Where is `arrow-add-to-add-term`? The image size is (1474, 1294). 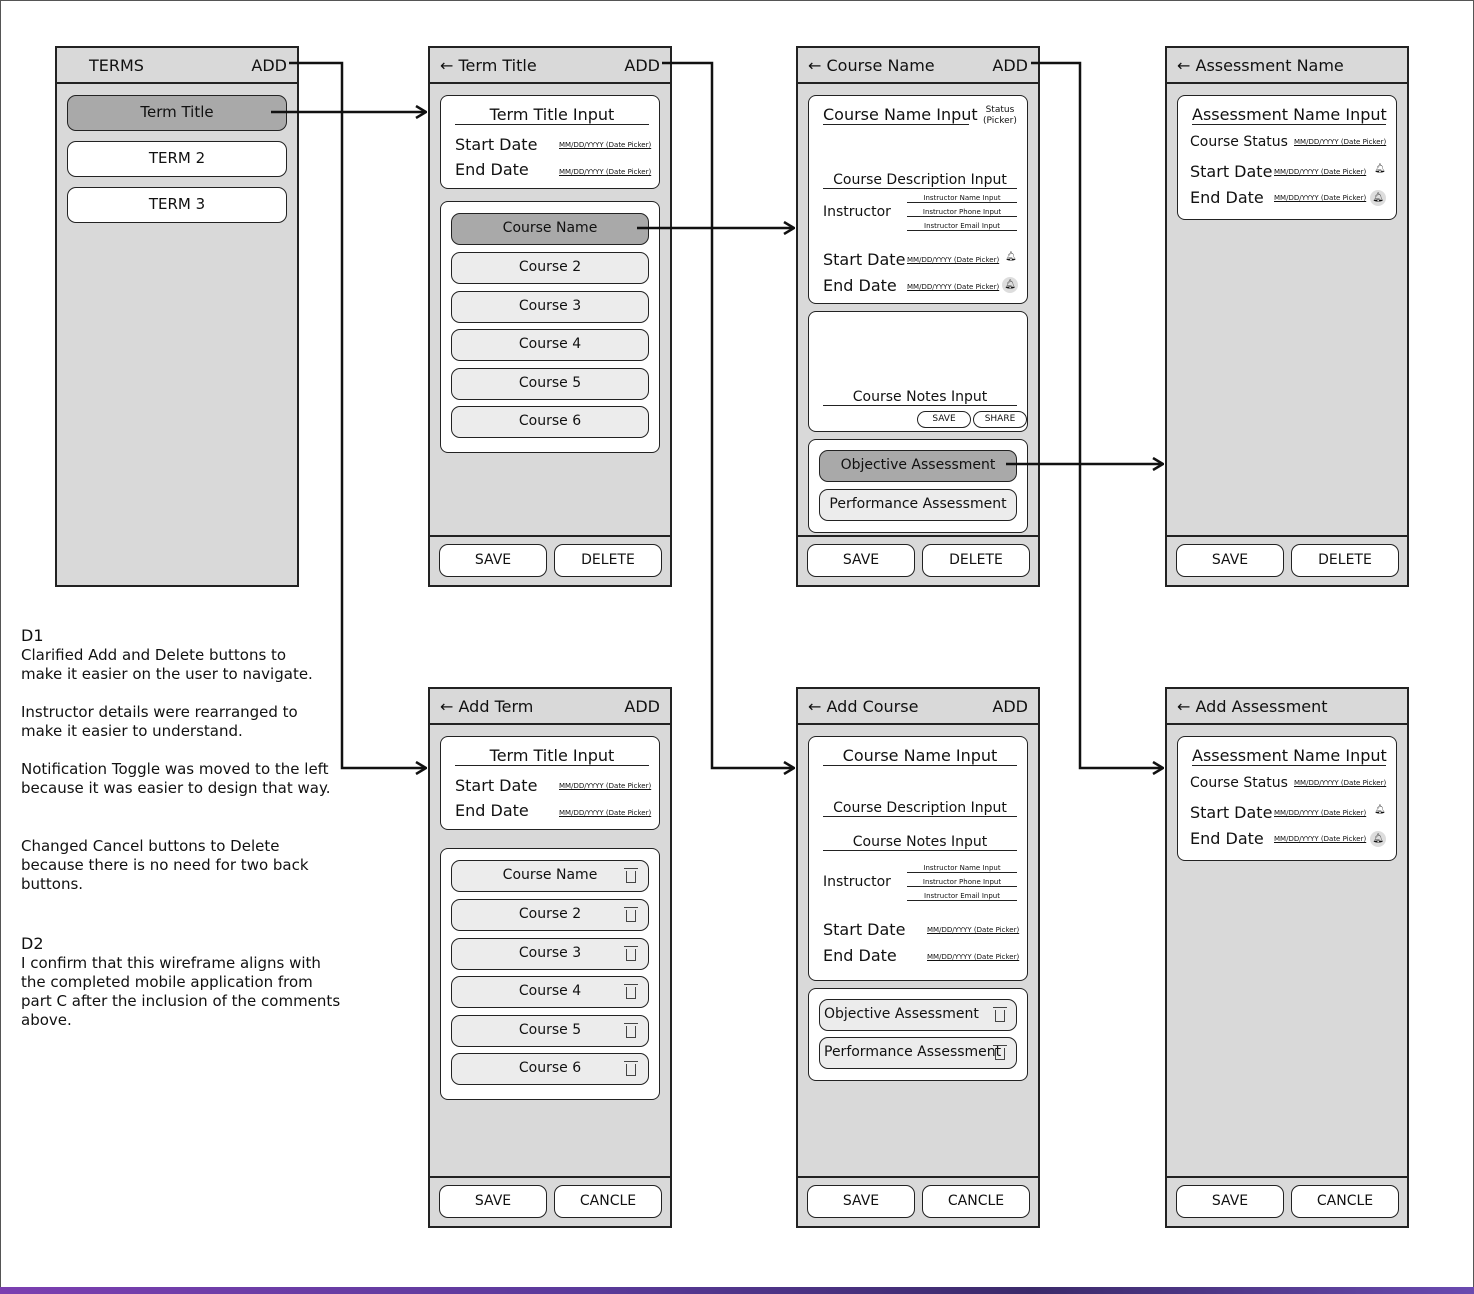 arrow-add-to-add-term is located at coordinates (357, 414).